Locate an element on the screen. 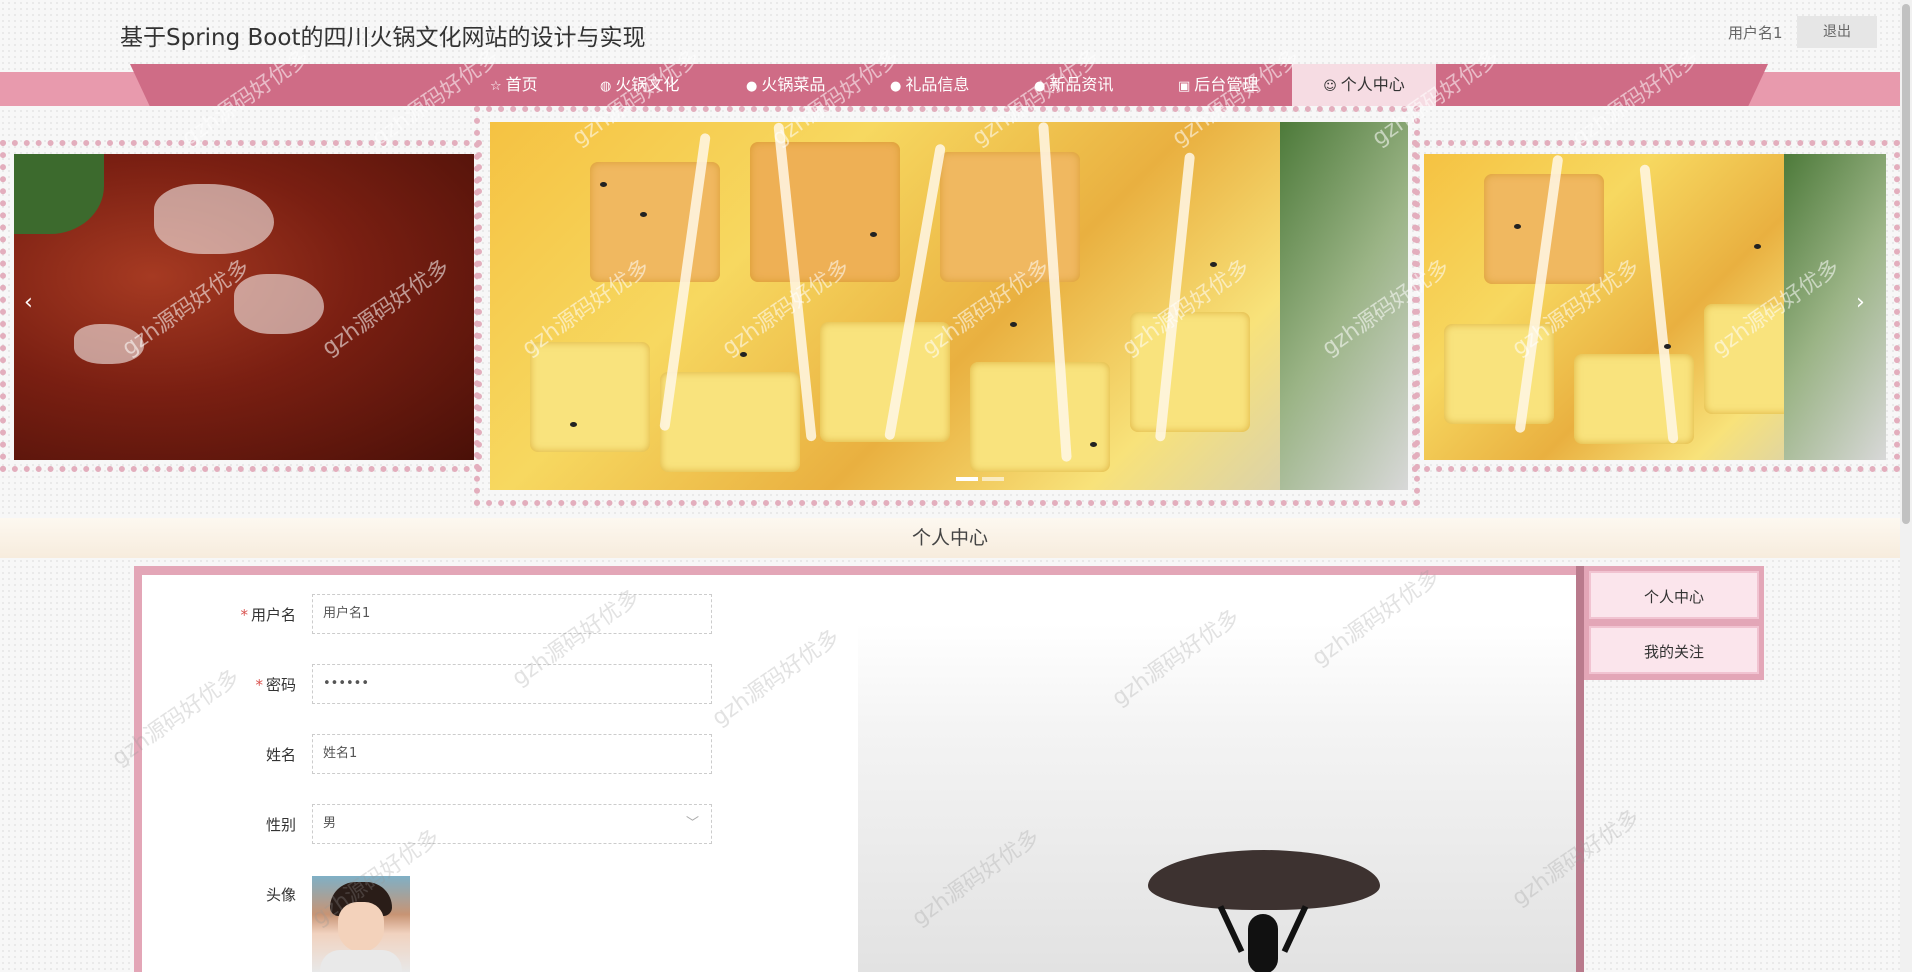  logout-button: 退出 is located at coordinates (1837, 32).